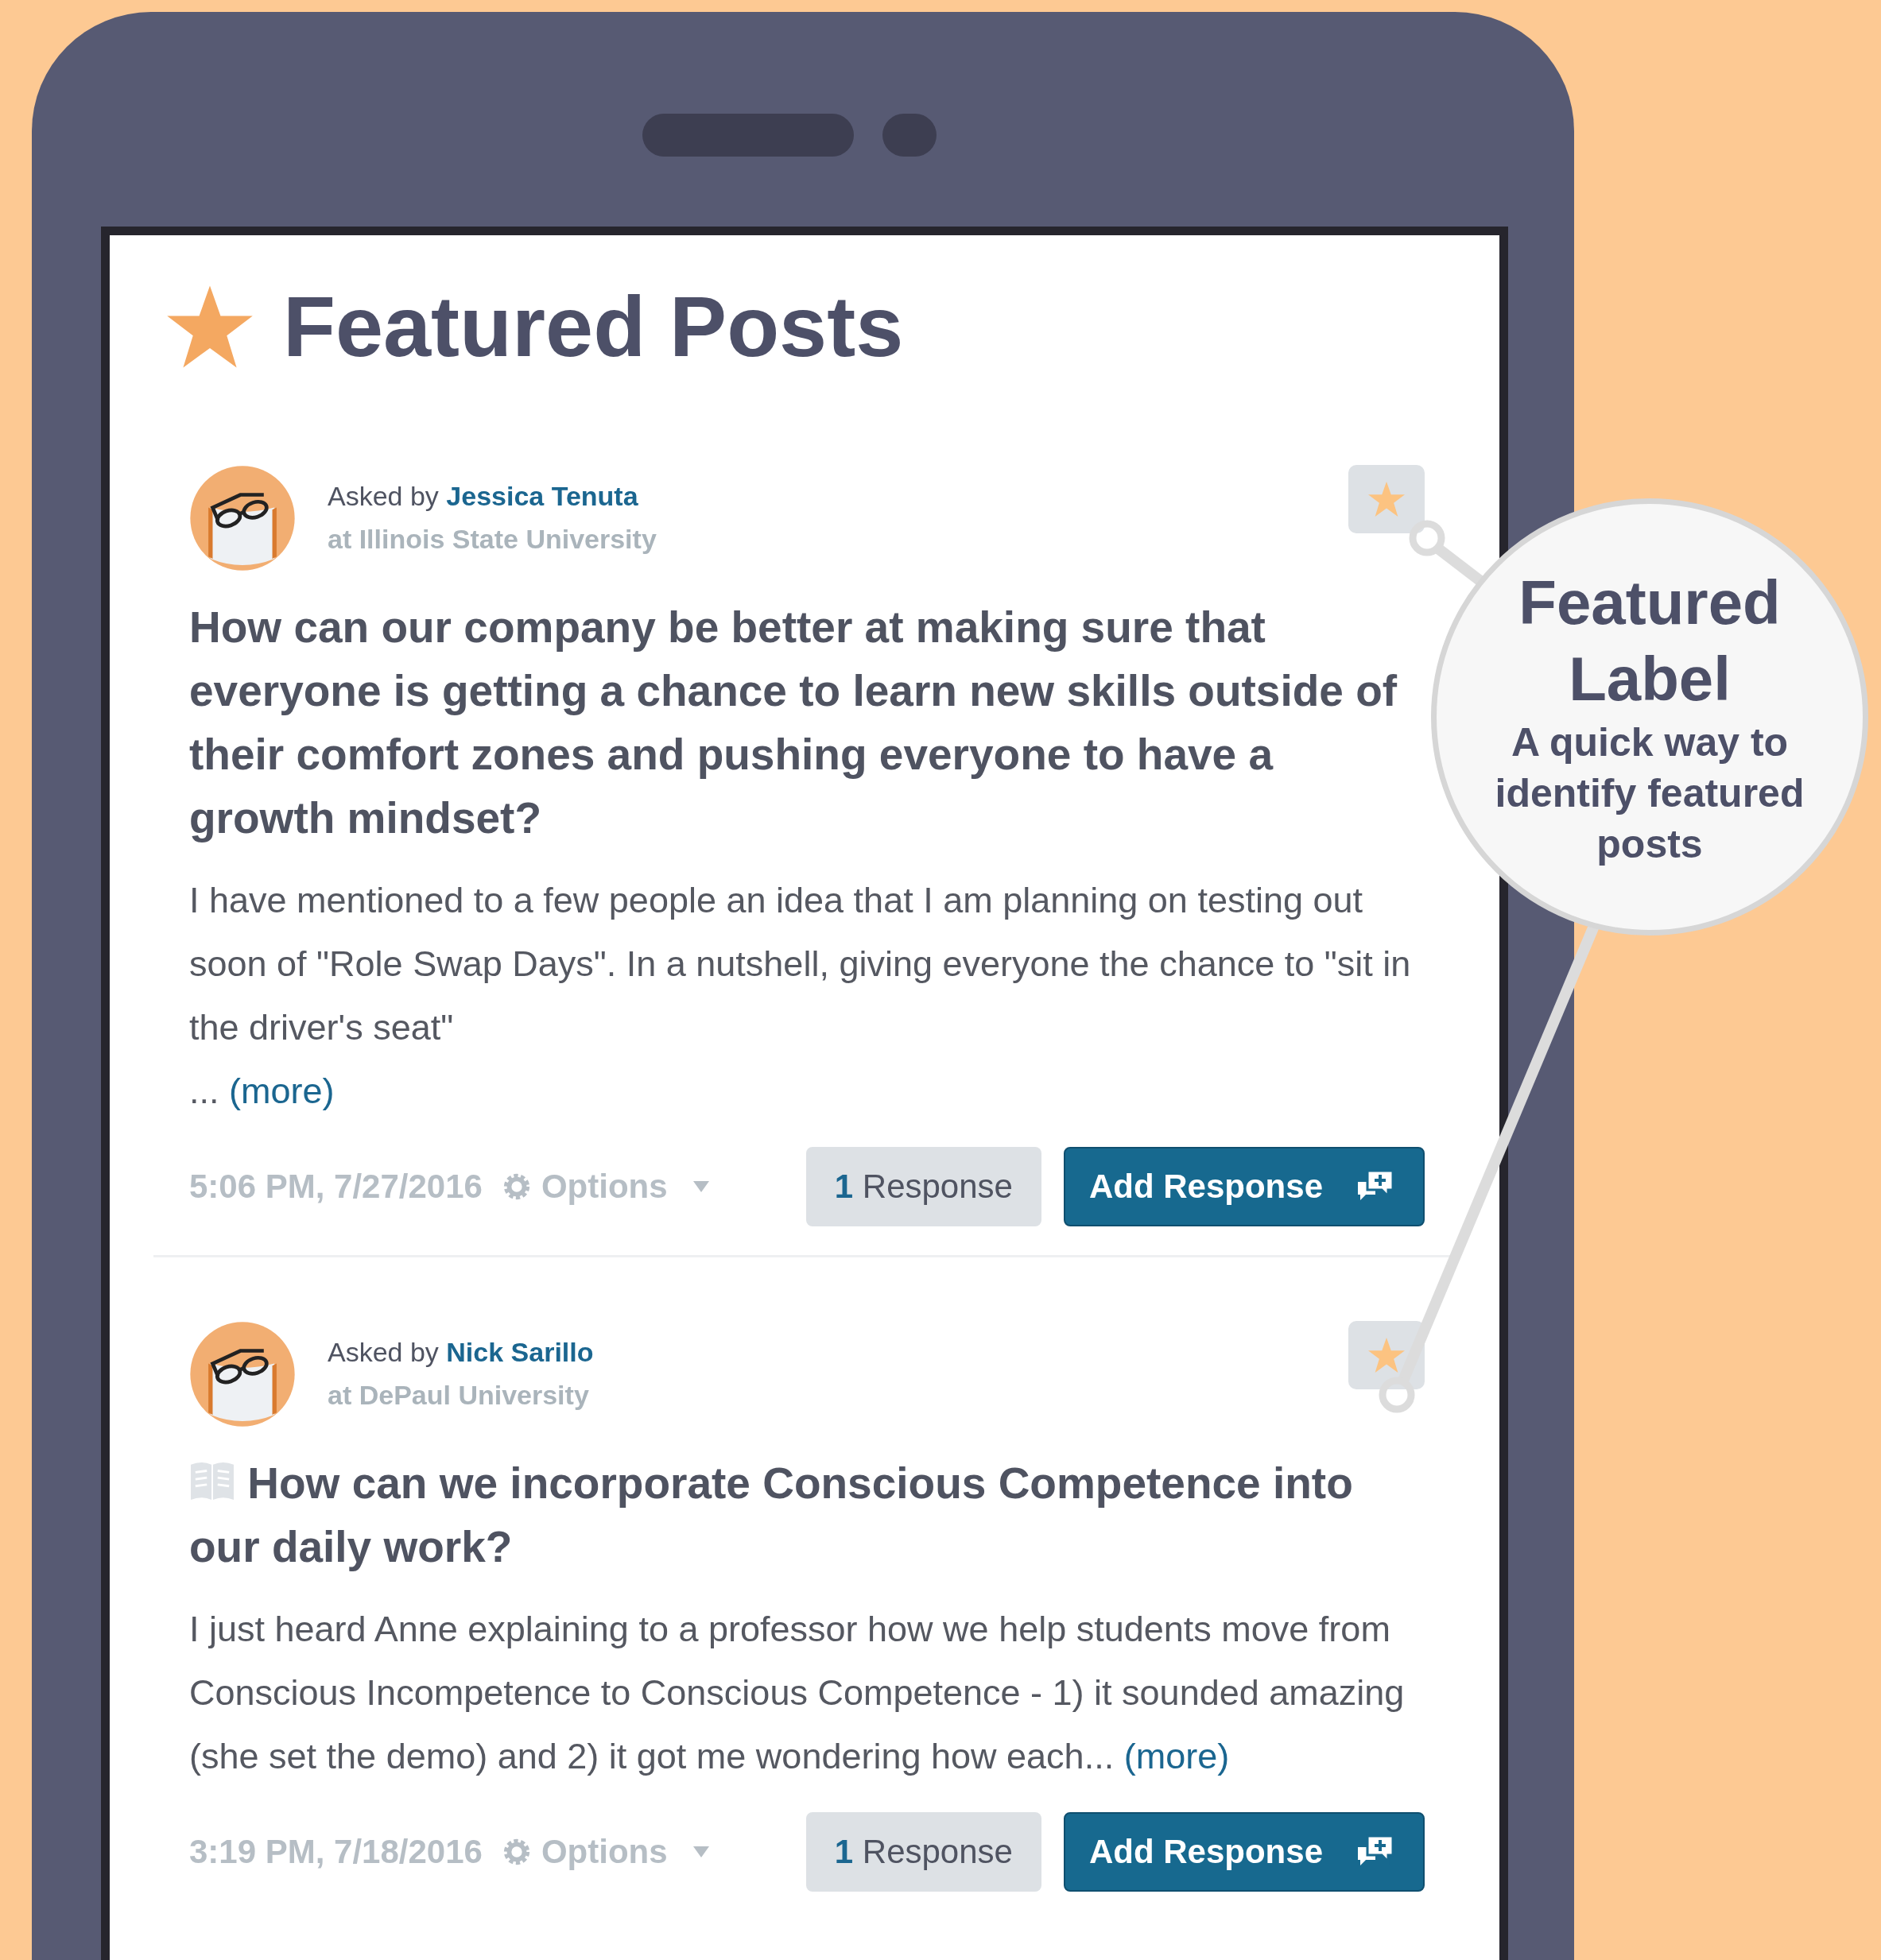 This screenshot has width=1881, height=1960. I want to click on page-title: Featured Posts, so click(593, 326).